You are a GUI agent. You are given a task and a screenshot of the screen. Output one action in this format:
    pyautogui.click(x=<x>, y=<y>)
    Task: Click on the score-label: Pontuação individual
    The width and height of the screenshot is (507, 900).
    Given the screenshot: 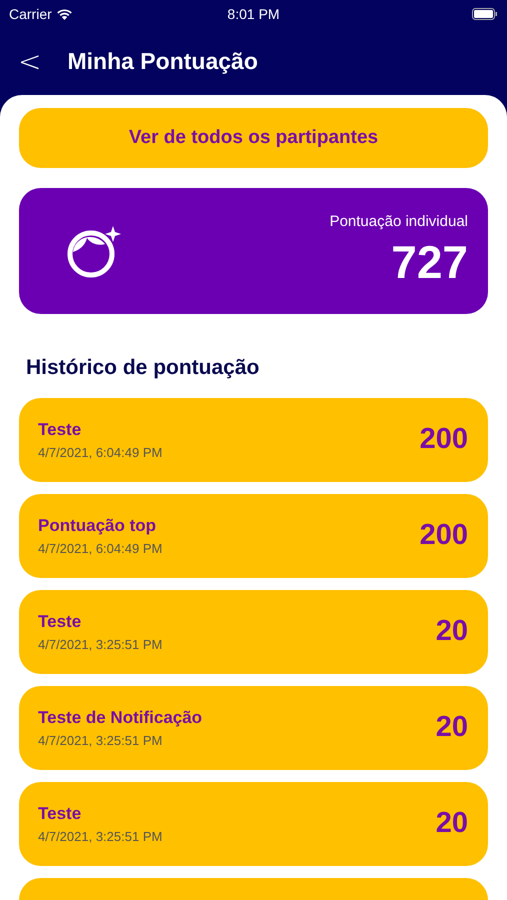 What is the action you would take?
    pyautogui.click(x=399, y=222)
    